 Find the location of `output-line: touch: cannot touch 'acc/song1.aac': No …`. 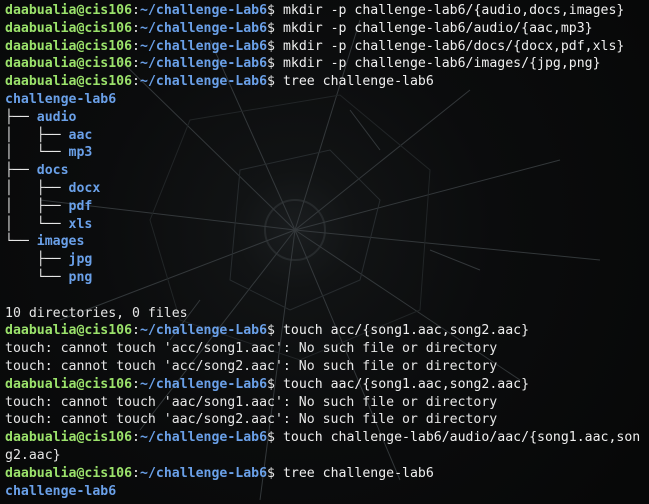

output-line: touch: cannot touch 'acc/song1.aac': No … is located at coordinates (327, 349).